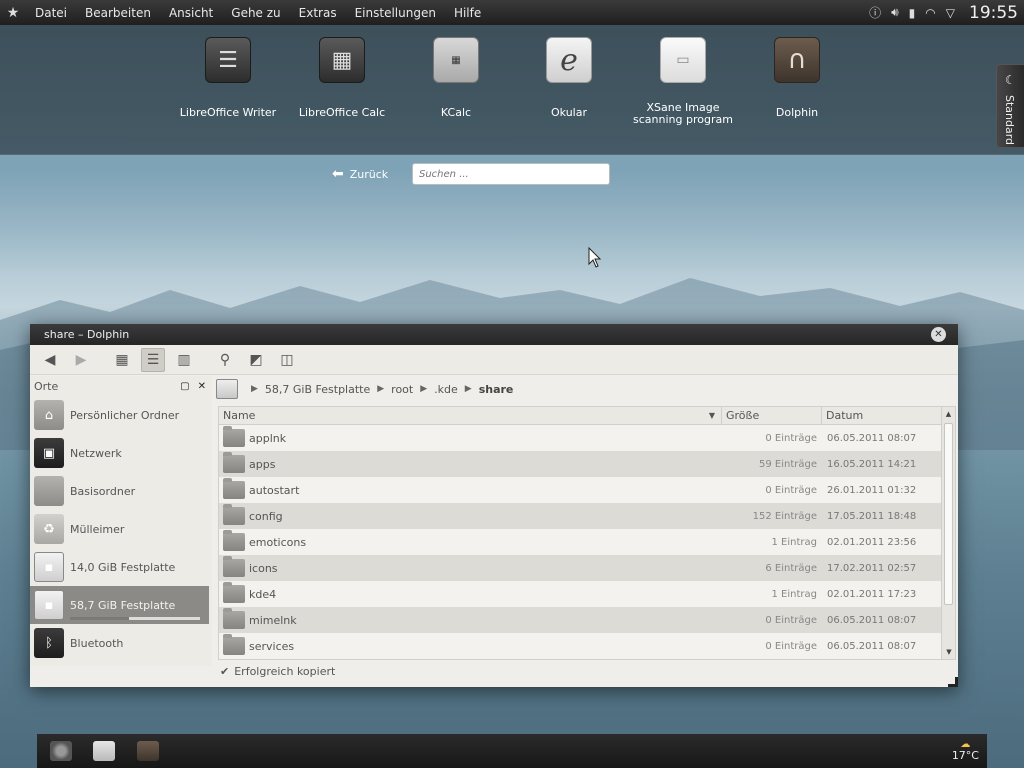 This screenshot has width=1024, height=768. What do you see at coordinates (148, 751) in the screenshot?
I see `dolphin-taskbar-icon` at bounding box center [148, 751].